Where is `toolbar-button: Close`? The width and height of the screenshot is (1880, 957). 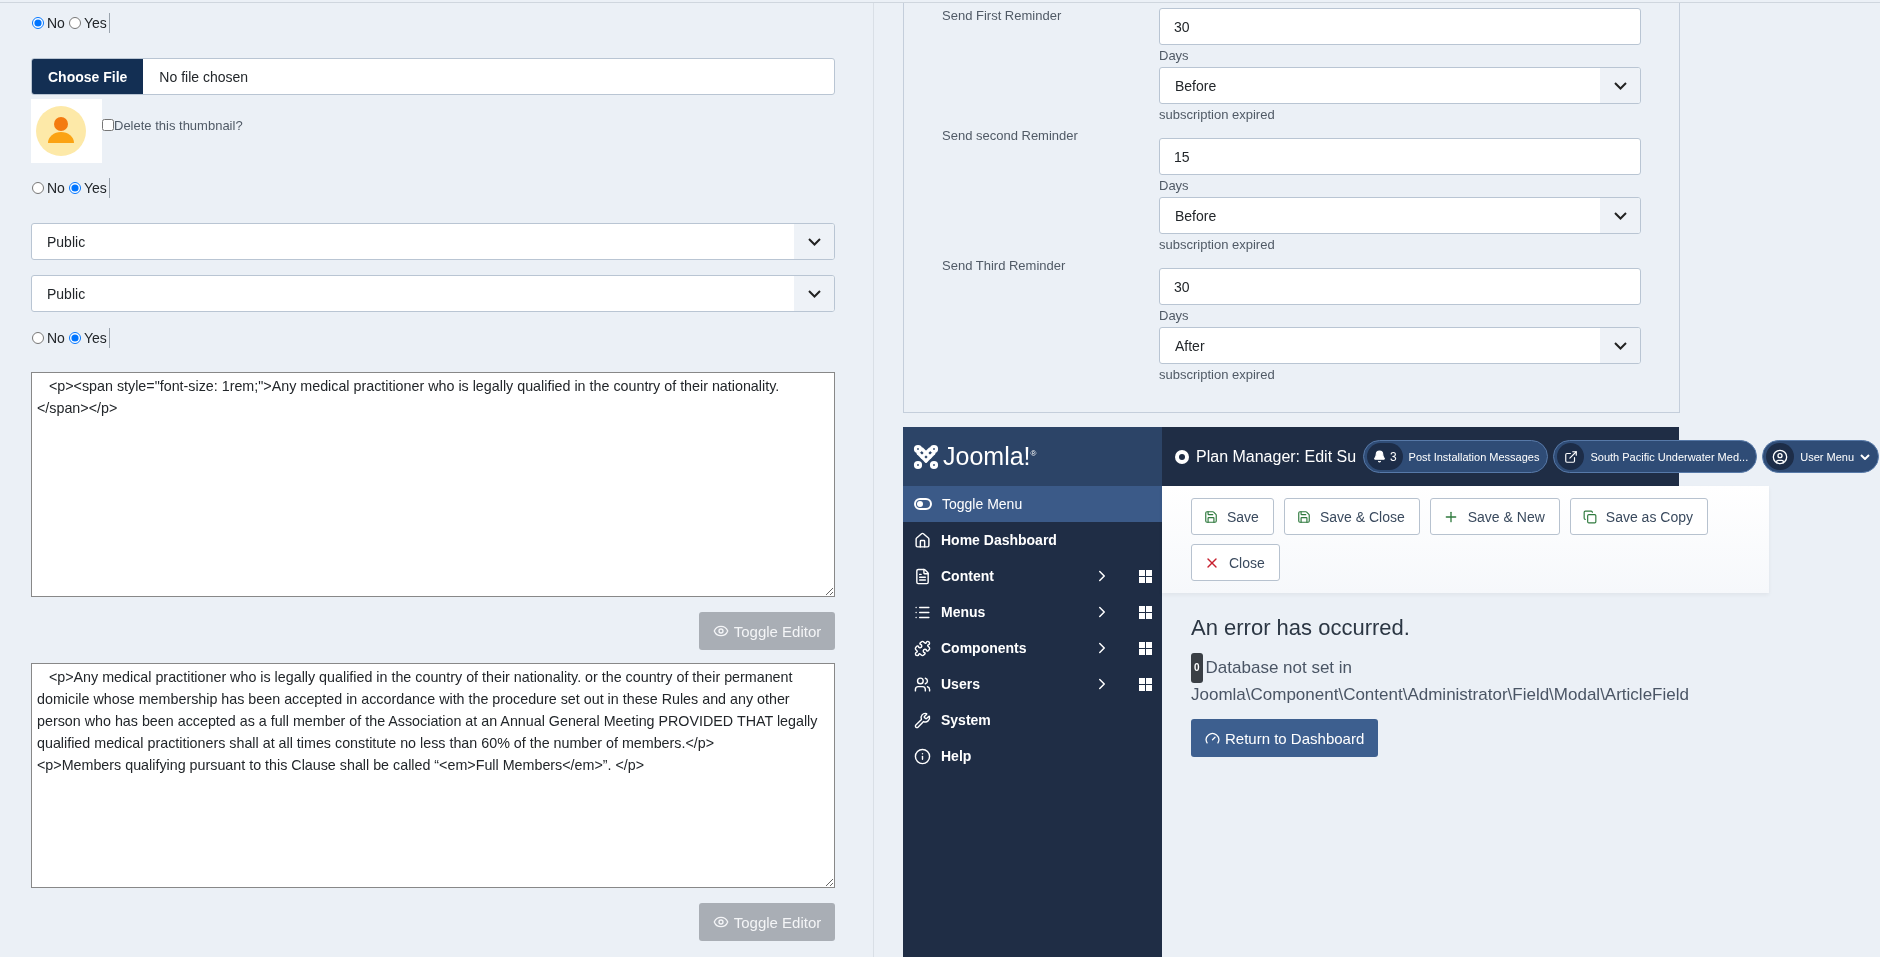 toolbar-button: Close is located at coordinates (1235, 562).